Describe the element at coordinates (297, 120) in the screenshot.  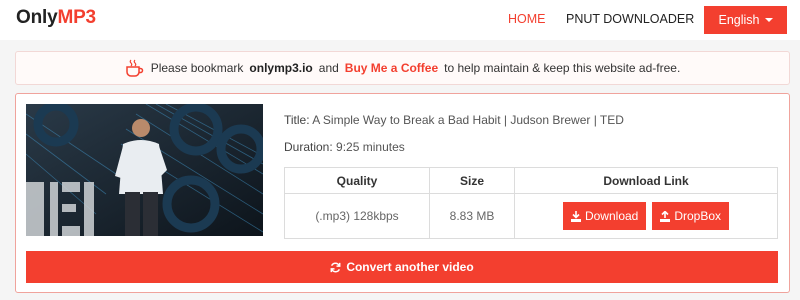
I see `title-label: Title:` at that location.